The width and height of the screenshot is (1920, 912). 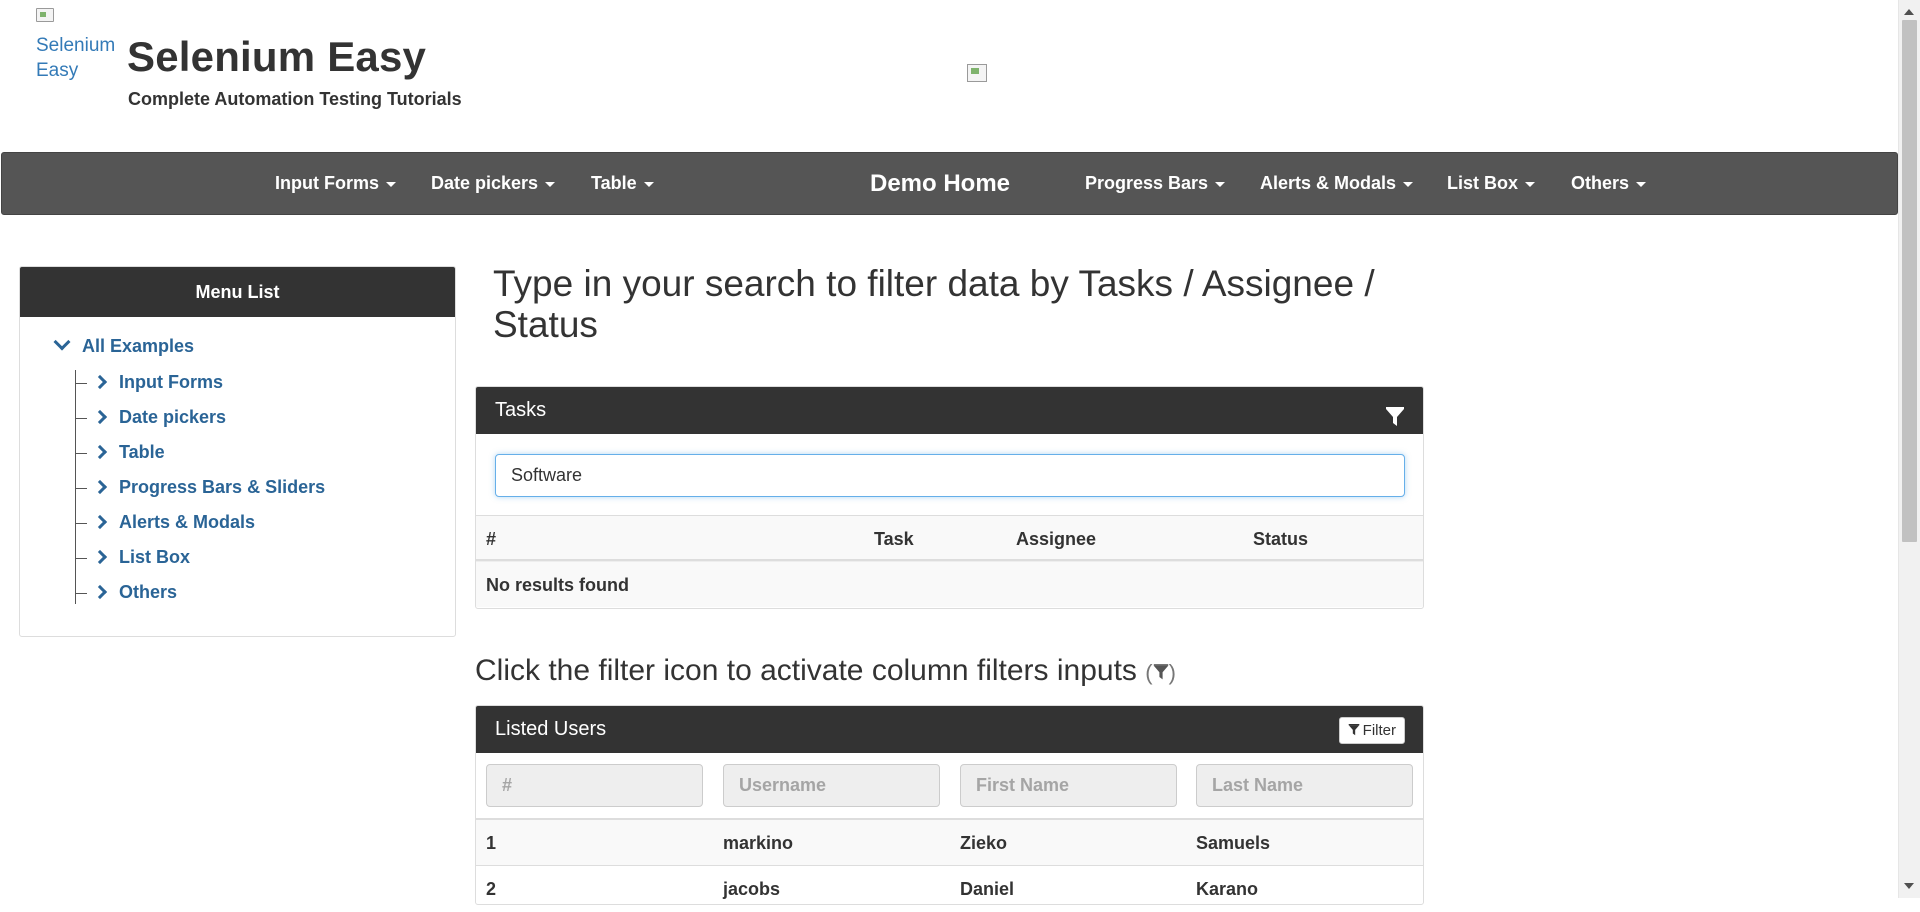 I want to click on cell-number: 2, so click(x=491, y=889).